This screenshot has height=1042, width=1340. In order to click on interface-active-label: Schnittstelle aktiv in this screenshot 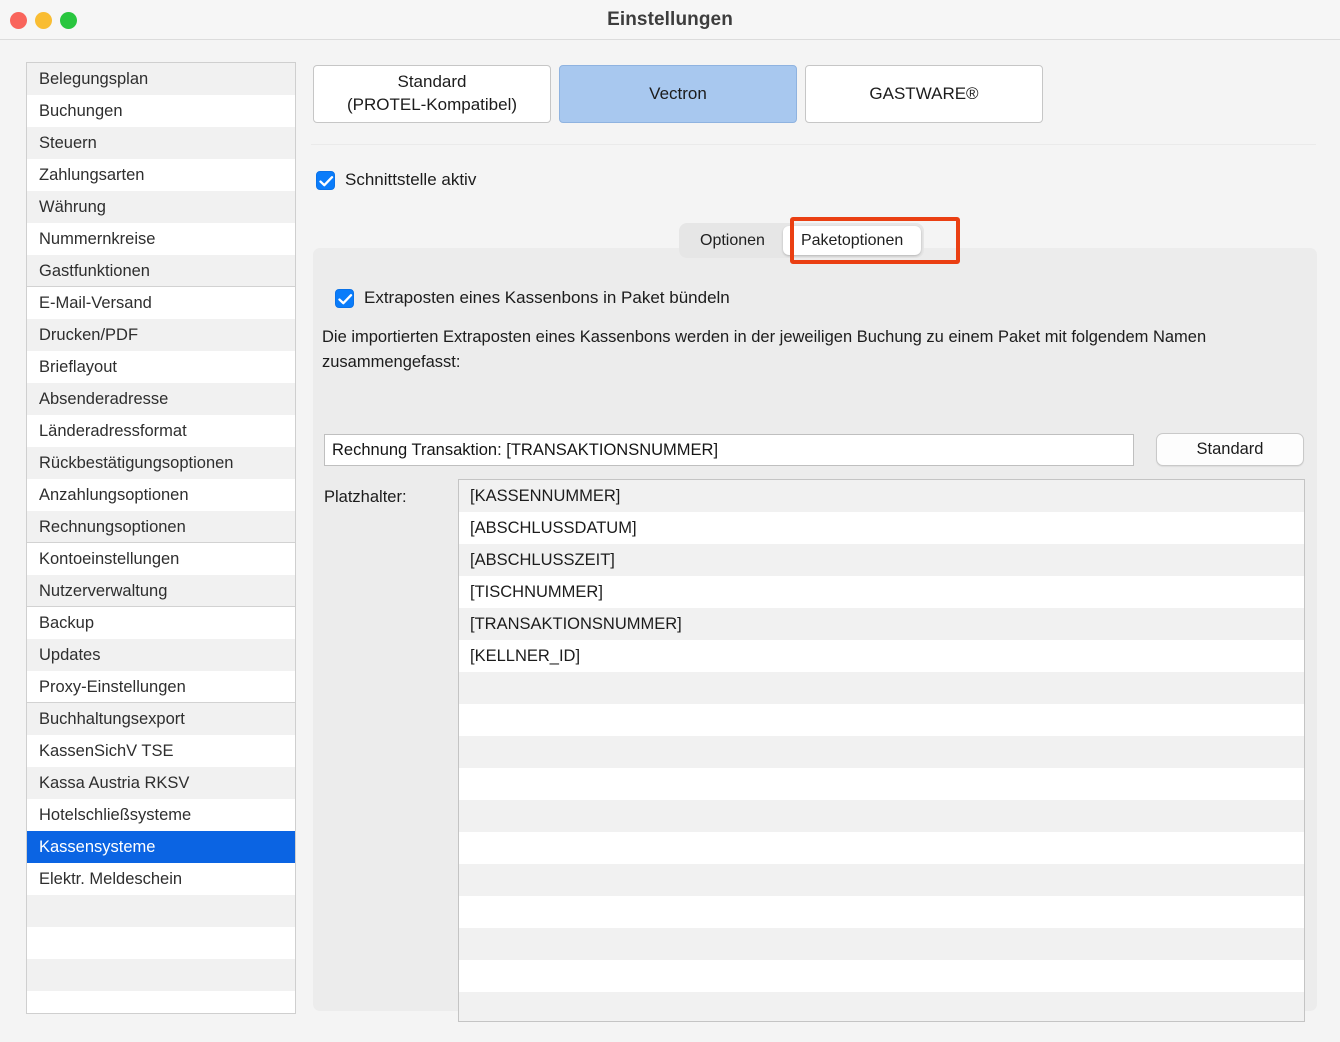, I will do `click(411, 179)`.